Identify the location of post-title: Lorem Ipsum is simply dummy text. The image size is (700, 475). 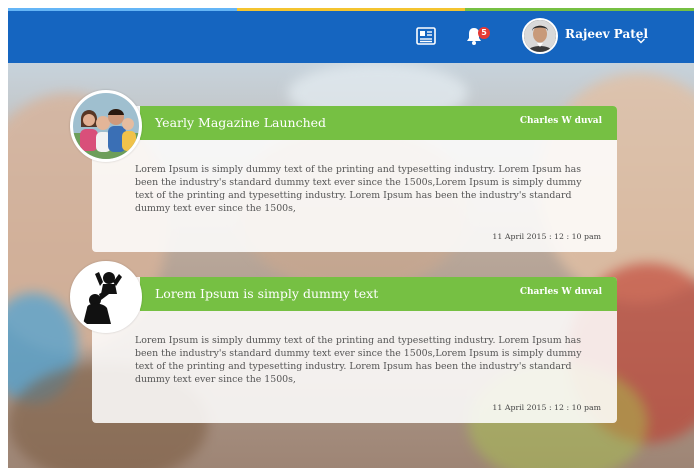
(266, 293).